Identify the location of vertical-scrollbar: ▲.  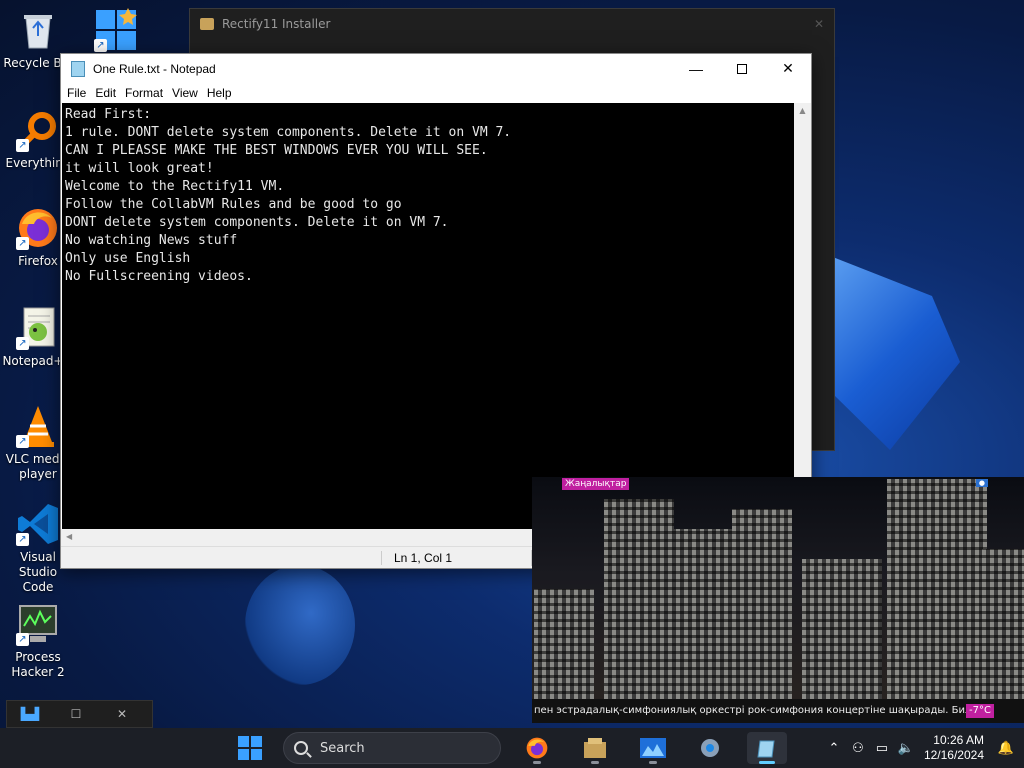
(802, 316).